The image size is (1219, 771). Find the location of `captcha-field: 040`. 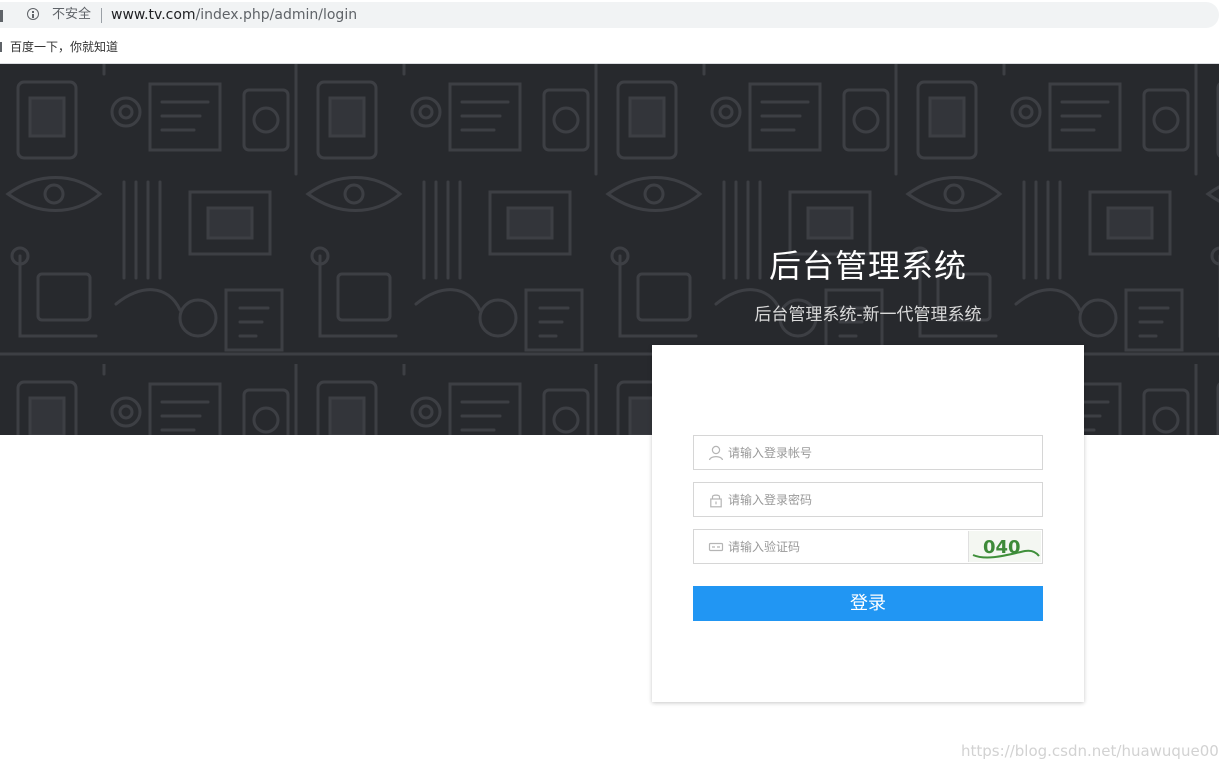

captcha-field: 040 is located at coordinates (868, 546).